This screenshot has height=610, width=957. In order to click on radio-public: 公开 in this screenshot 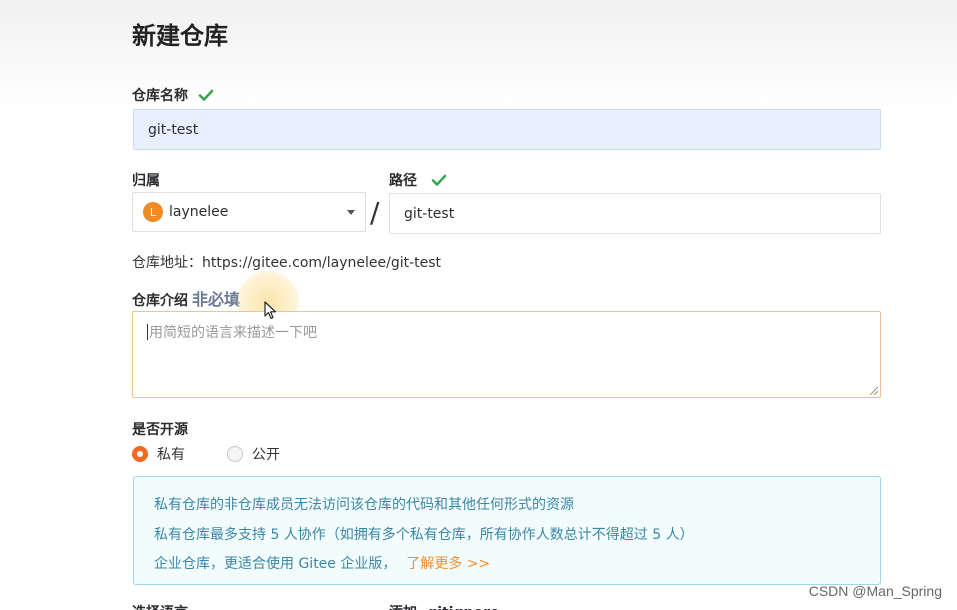, I will do `click(253, 454)`.